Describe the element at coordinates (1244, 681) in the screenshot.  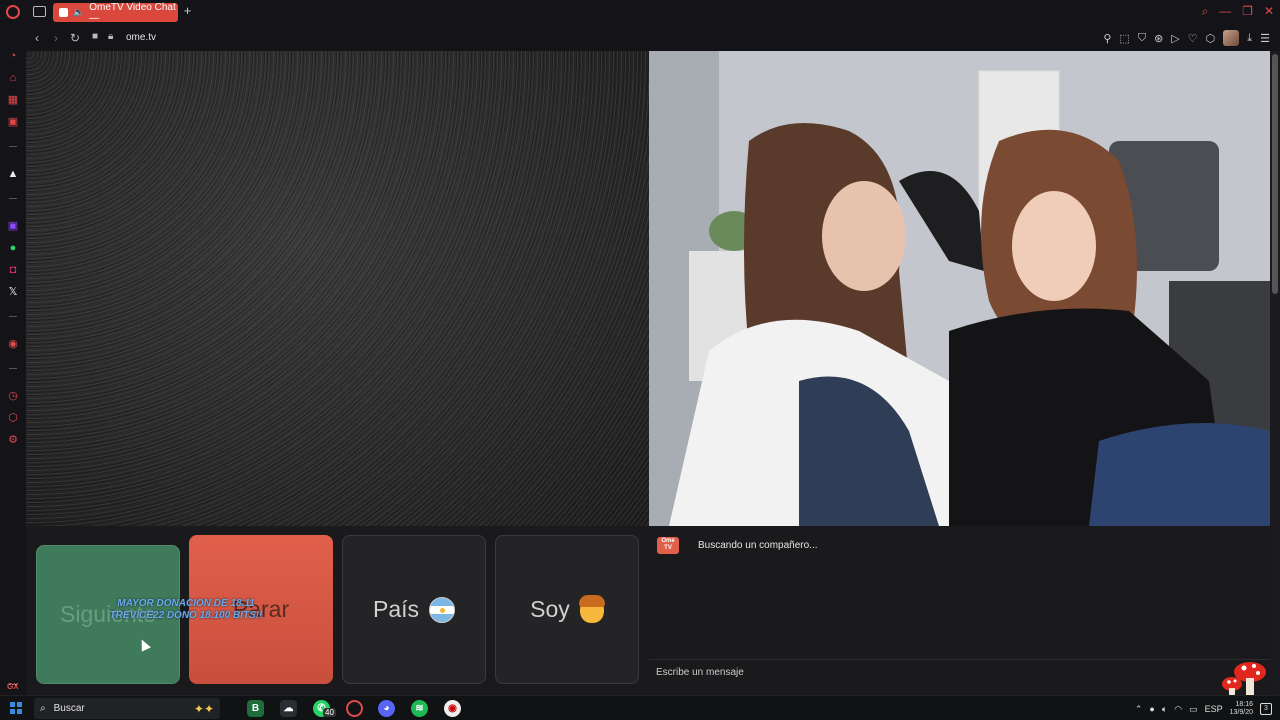
I see `mushroom-sticker-icon` at that location.